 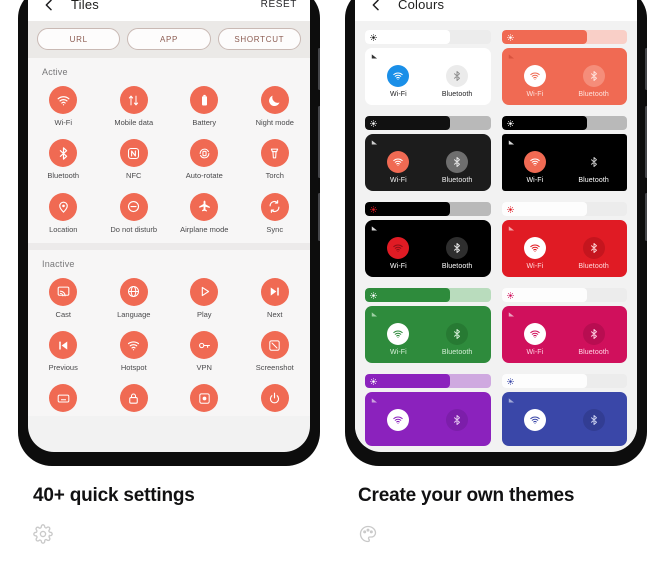 What do you see at coordinates (79, 39) in the screenshot?
I see `chip-url: URL` at bounding box center [79, 39].